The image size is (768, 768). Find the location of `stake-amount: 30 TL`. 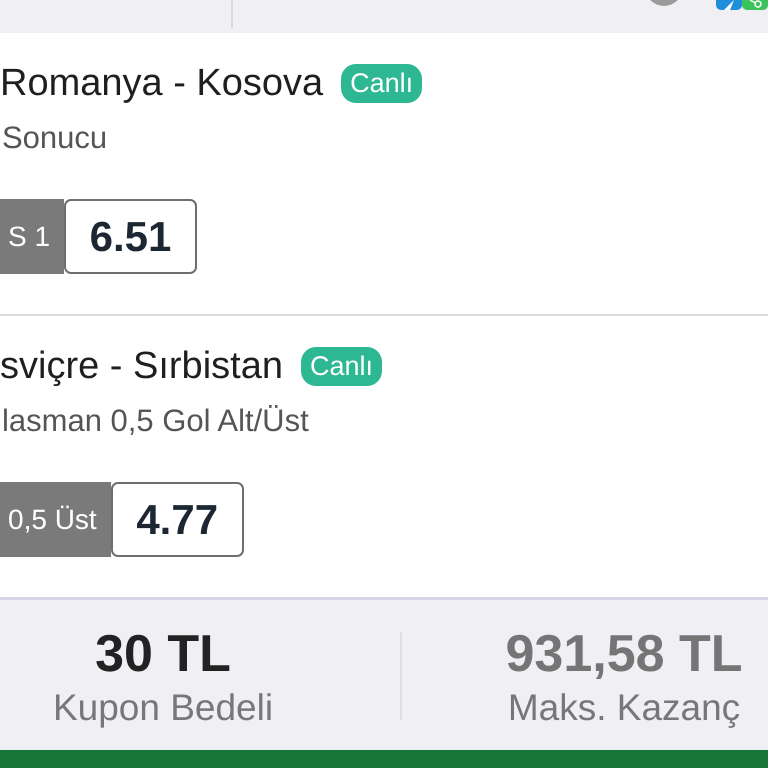

stake-amount: 30 TL is located at coordinates (163, 654).